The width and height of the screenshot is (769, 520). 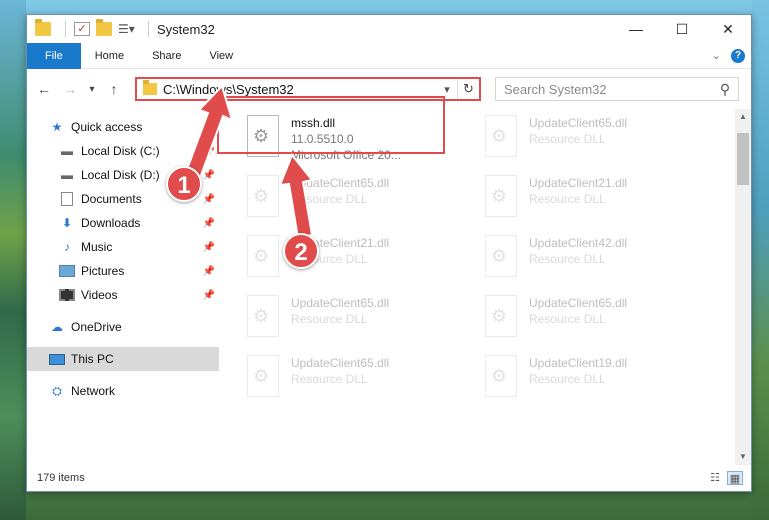 I want to click on file-tile: UpdateClient42.dll Resource DLL, so click(x=593, y=259).